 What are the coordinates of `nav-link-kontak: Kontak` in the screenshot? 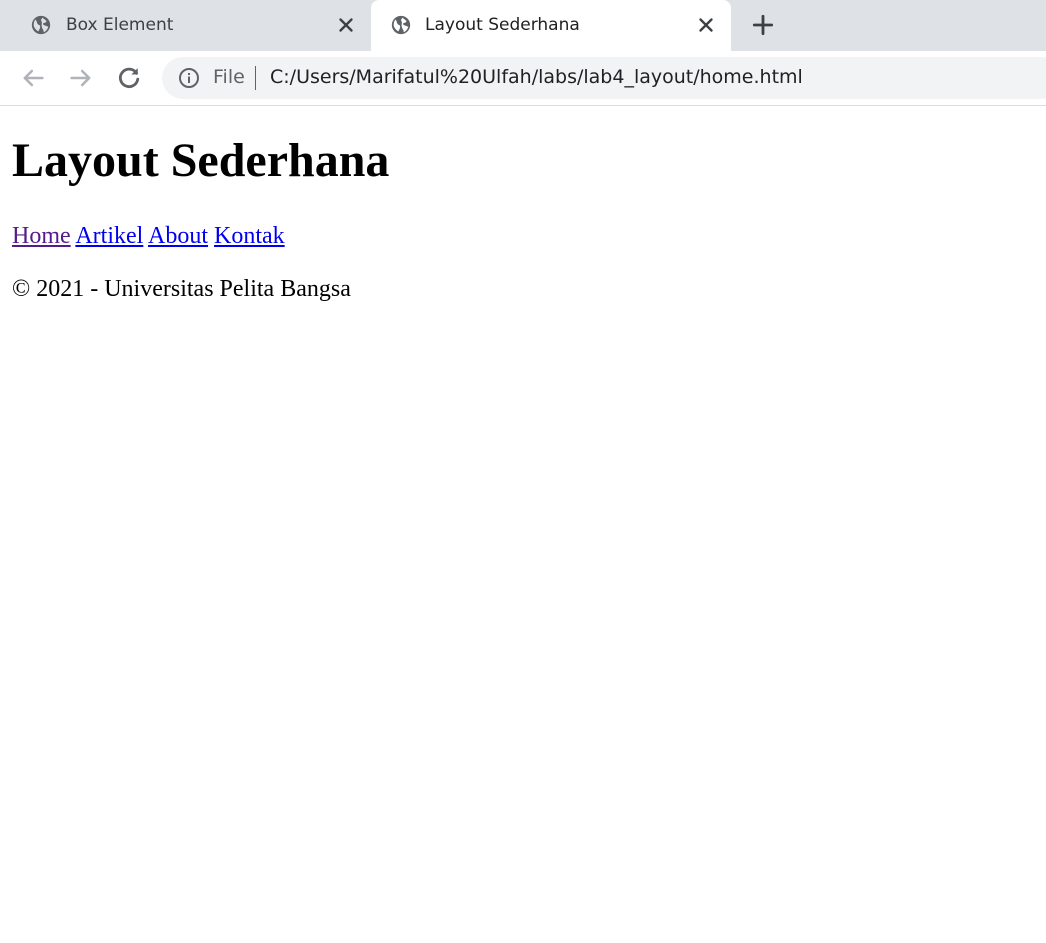 It's located at (249, 236).